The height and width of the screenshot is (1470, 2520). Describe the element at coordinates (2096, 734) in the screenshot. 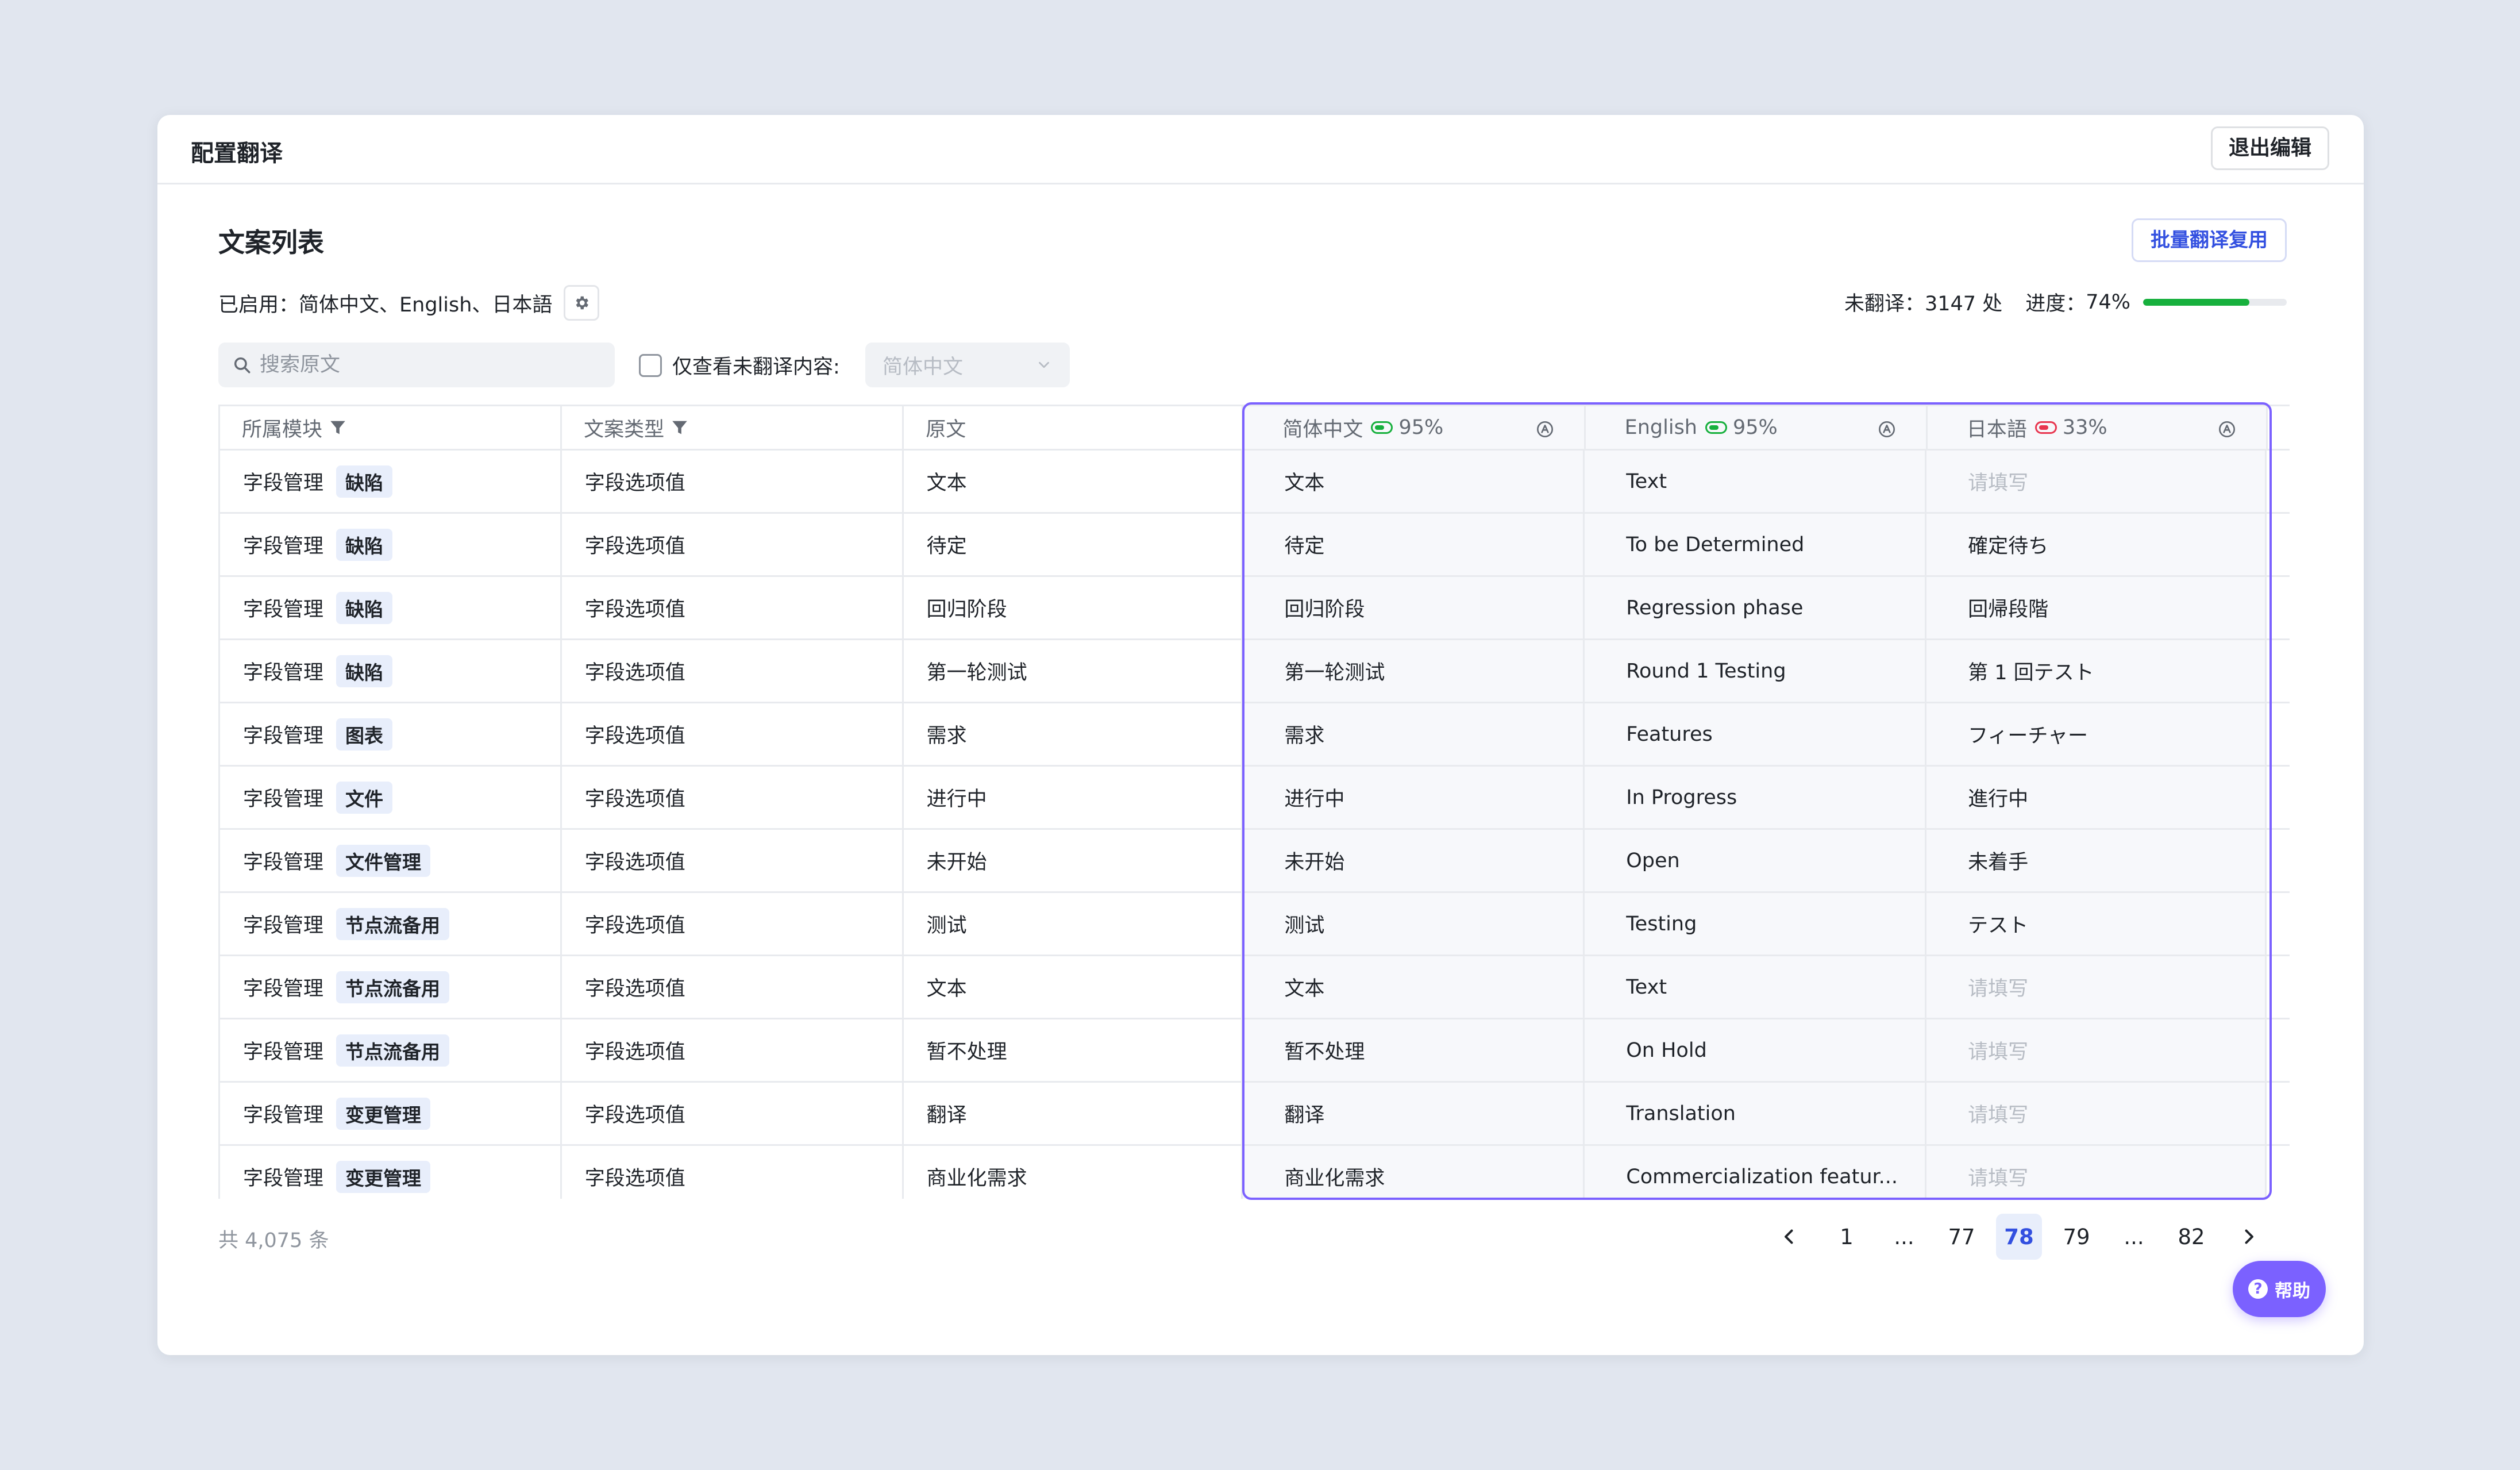

I see `cell-ja: フィーチャー` at that location.